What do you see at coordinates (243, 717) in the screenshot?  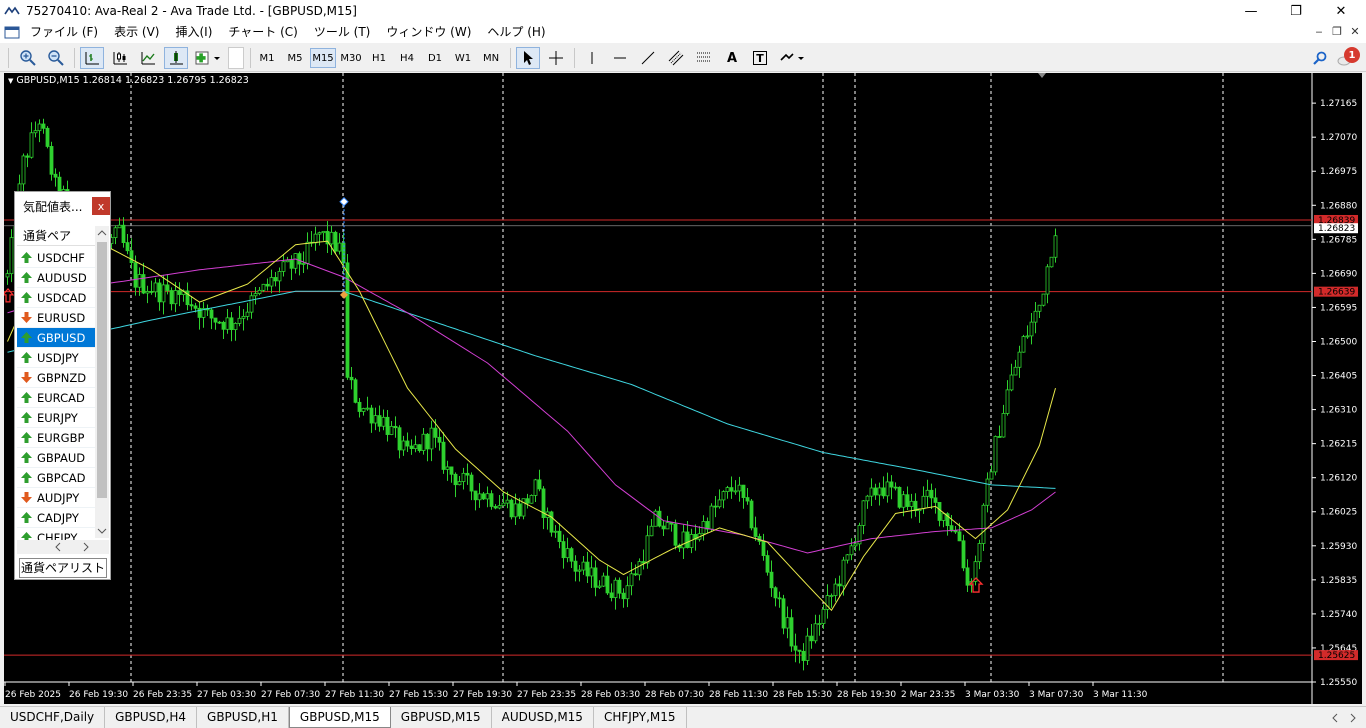 I see `chart-tab: GBPUSD,H1` at bounding box center [243, 717].